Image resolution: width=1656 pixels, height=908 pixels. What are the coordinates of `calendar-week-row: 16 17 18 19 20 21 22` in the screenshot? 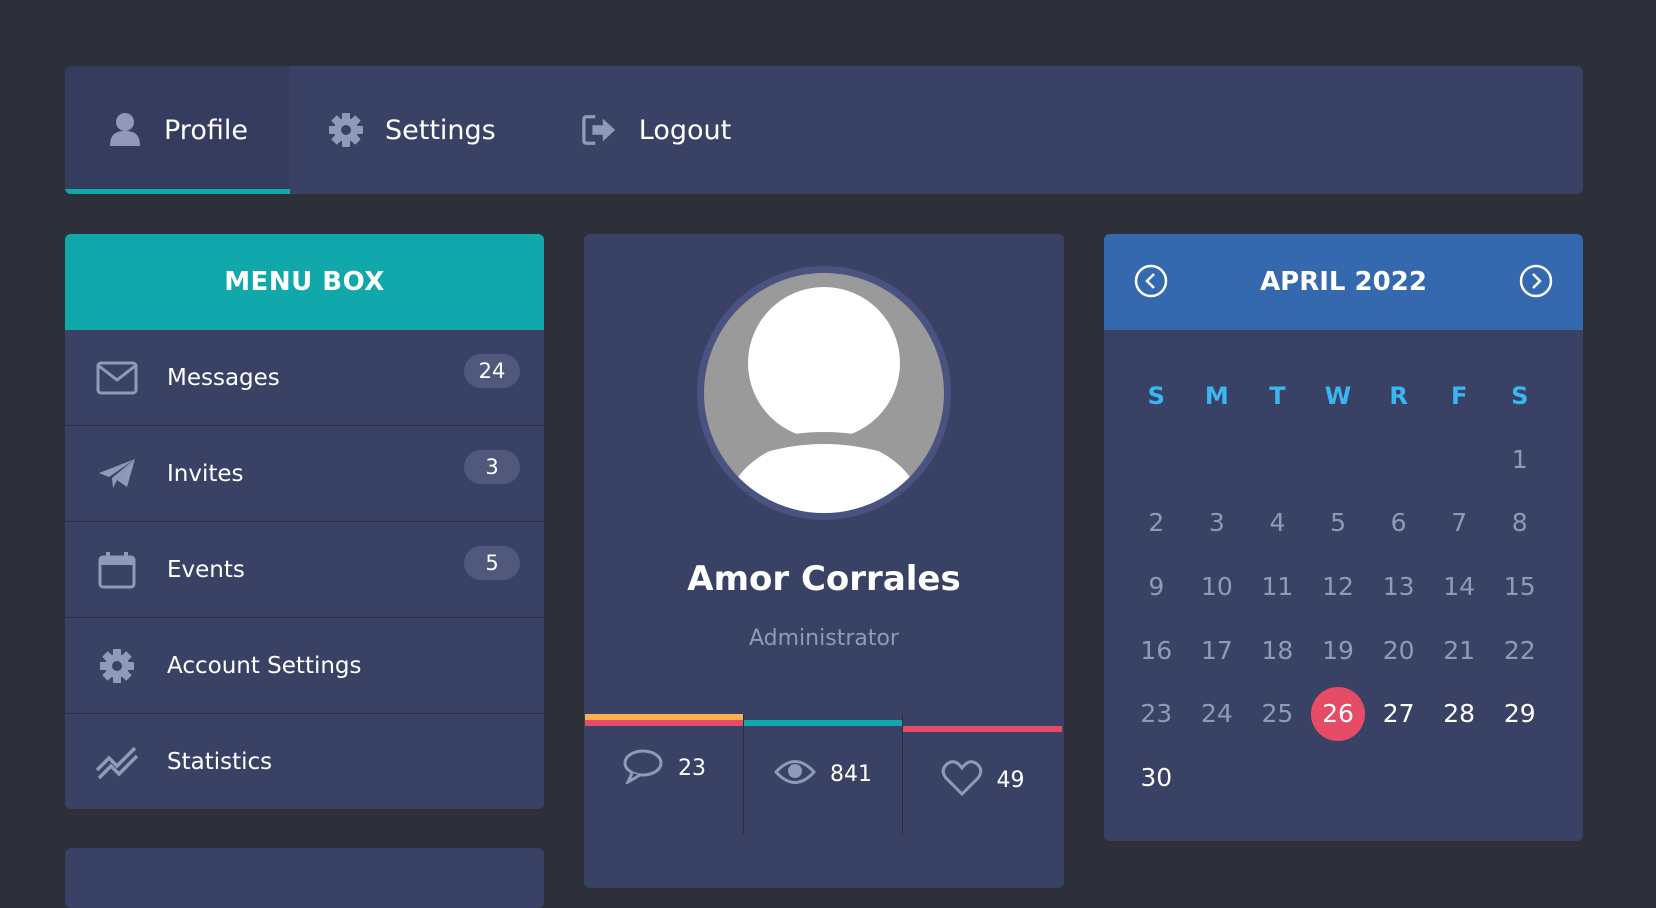 It's located at (1338, 650).